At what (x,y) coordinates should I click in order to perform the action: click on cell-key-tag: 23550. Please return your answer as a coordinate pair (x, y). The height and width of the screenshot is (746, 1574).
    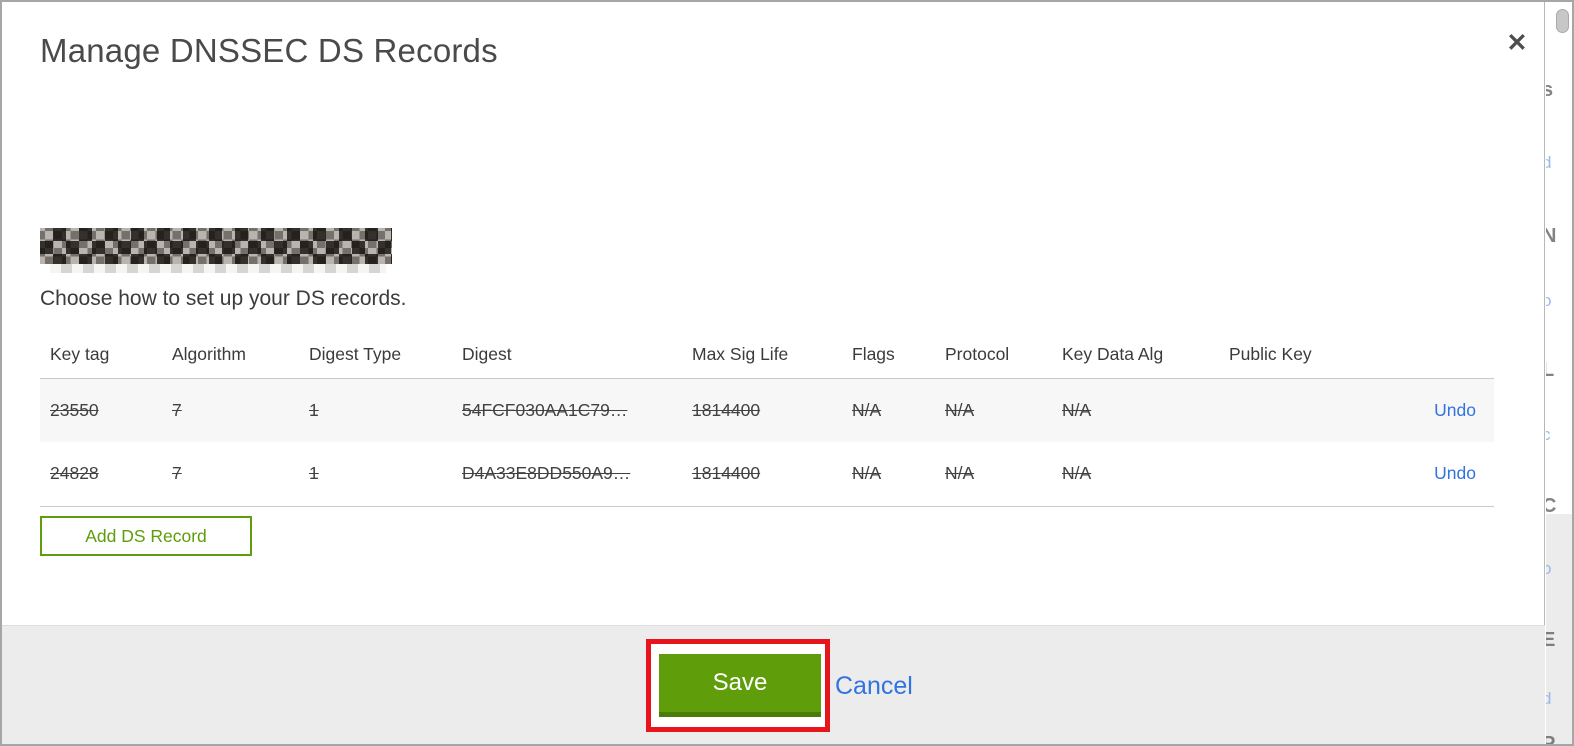
    Looking at the image, I should click on (74, 409).